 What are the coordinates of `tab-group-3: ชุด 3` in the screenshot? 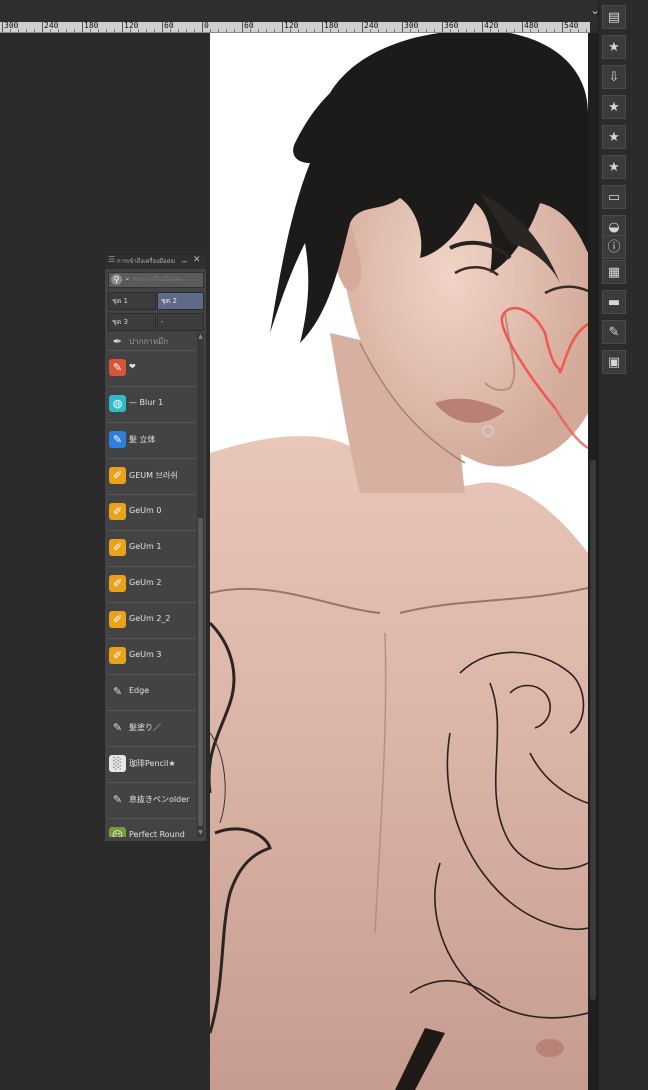 It's located at (132, 322).